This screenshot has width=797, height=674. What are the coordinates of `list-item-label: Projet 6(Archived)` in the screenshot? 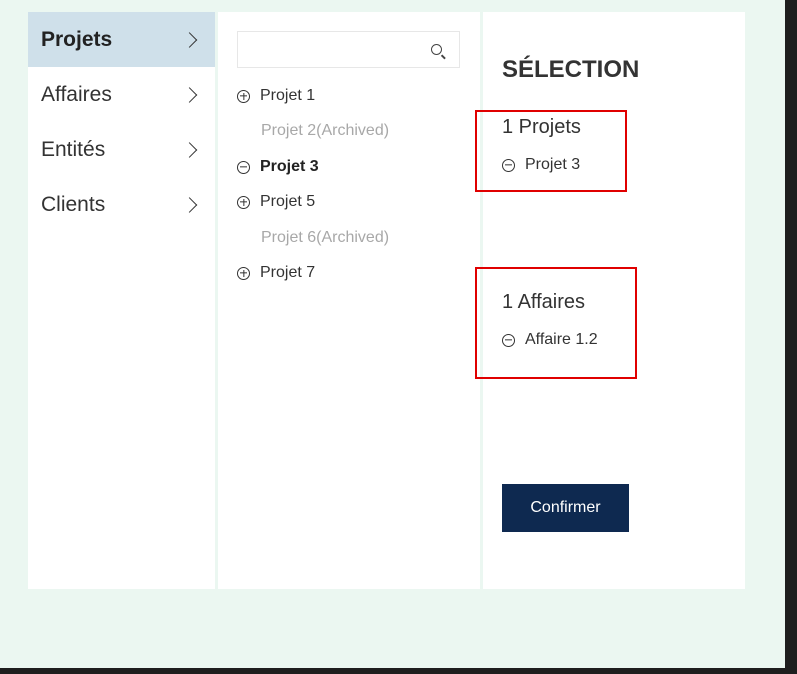 It's located at (325, 237).